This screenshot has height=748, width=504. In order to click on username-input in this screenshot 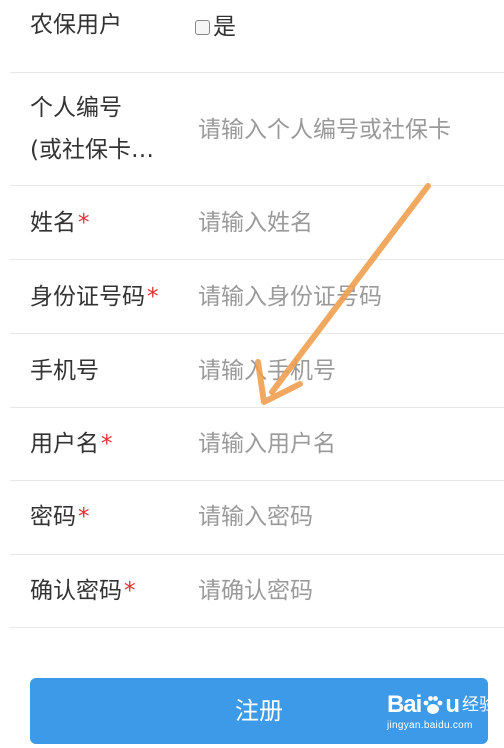, I will do `click(351, 444)`.